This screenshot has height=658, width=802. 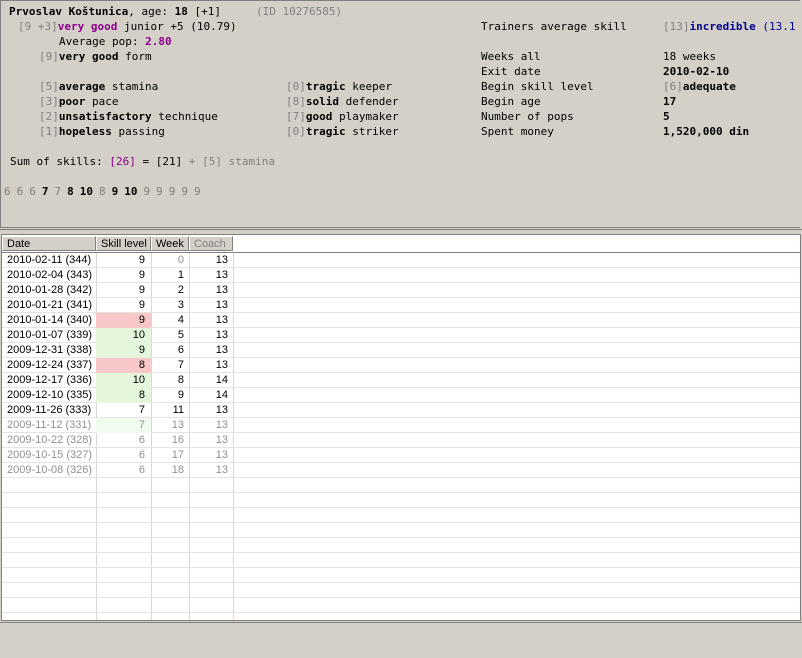 What do you see at coordinates (123, 243) in the screenshot?
I see `column-header-skill-level: Skill level` at bounding box center [123, 243].